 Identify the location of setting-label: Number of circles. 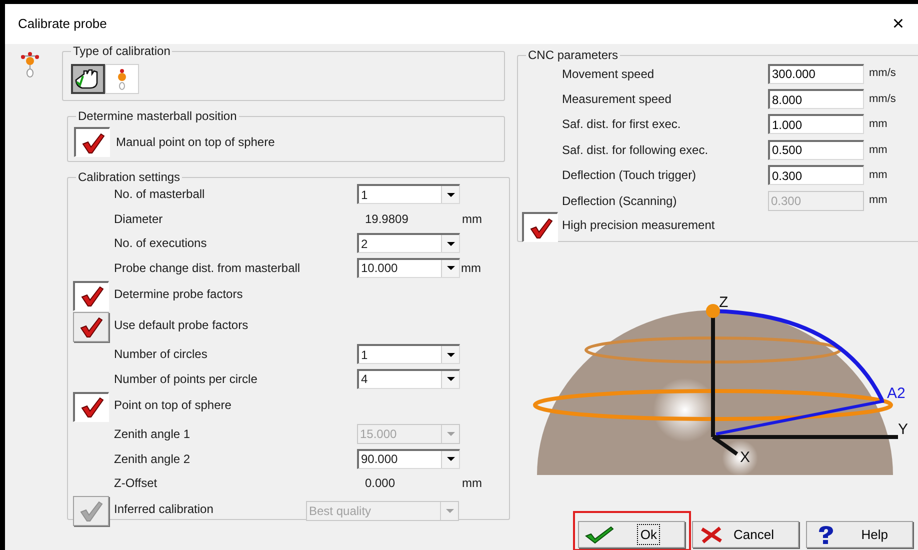
(161, 355).